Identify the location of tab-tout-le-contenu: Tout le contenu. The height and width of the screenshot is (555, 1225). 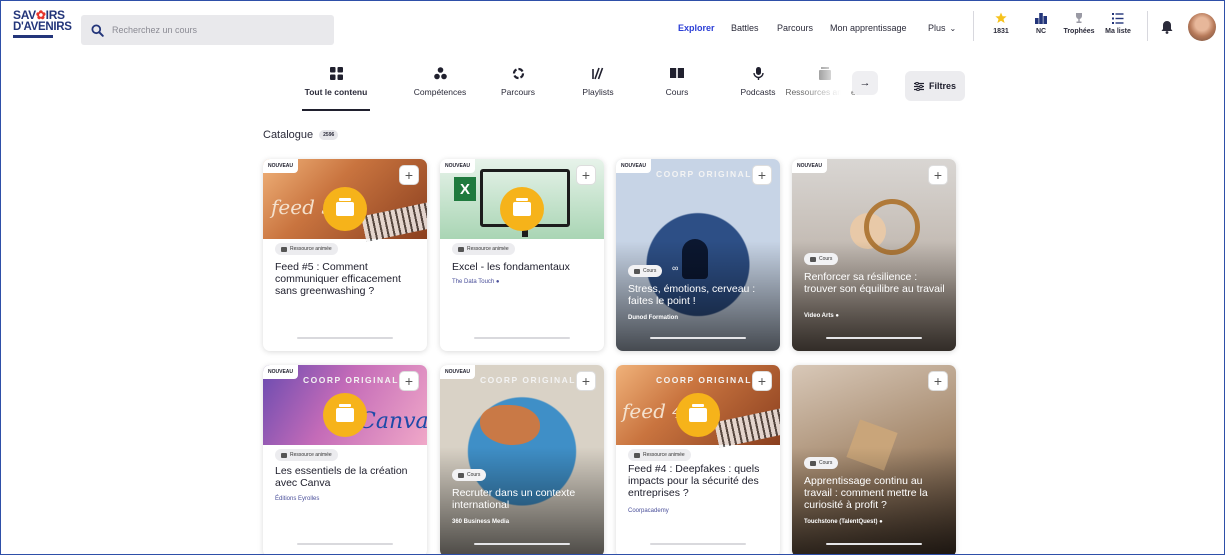
(336, 86).